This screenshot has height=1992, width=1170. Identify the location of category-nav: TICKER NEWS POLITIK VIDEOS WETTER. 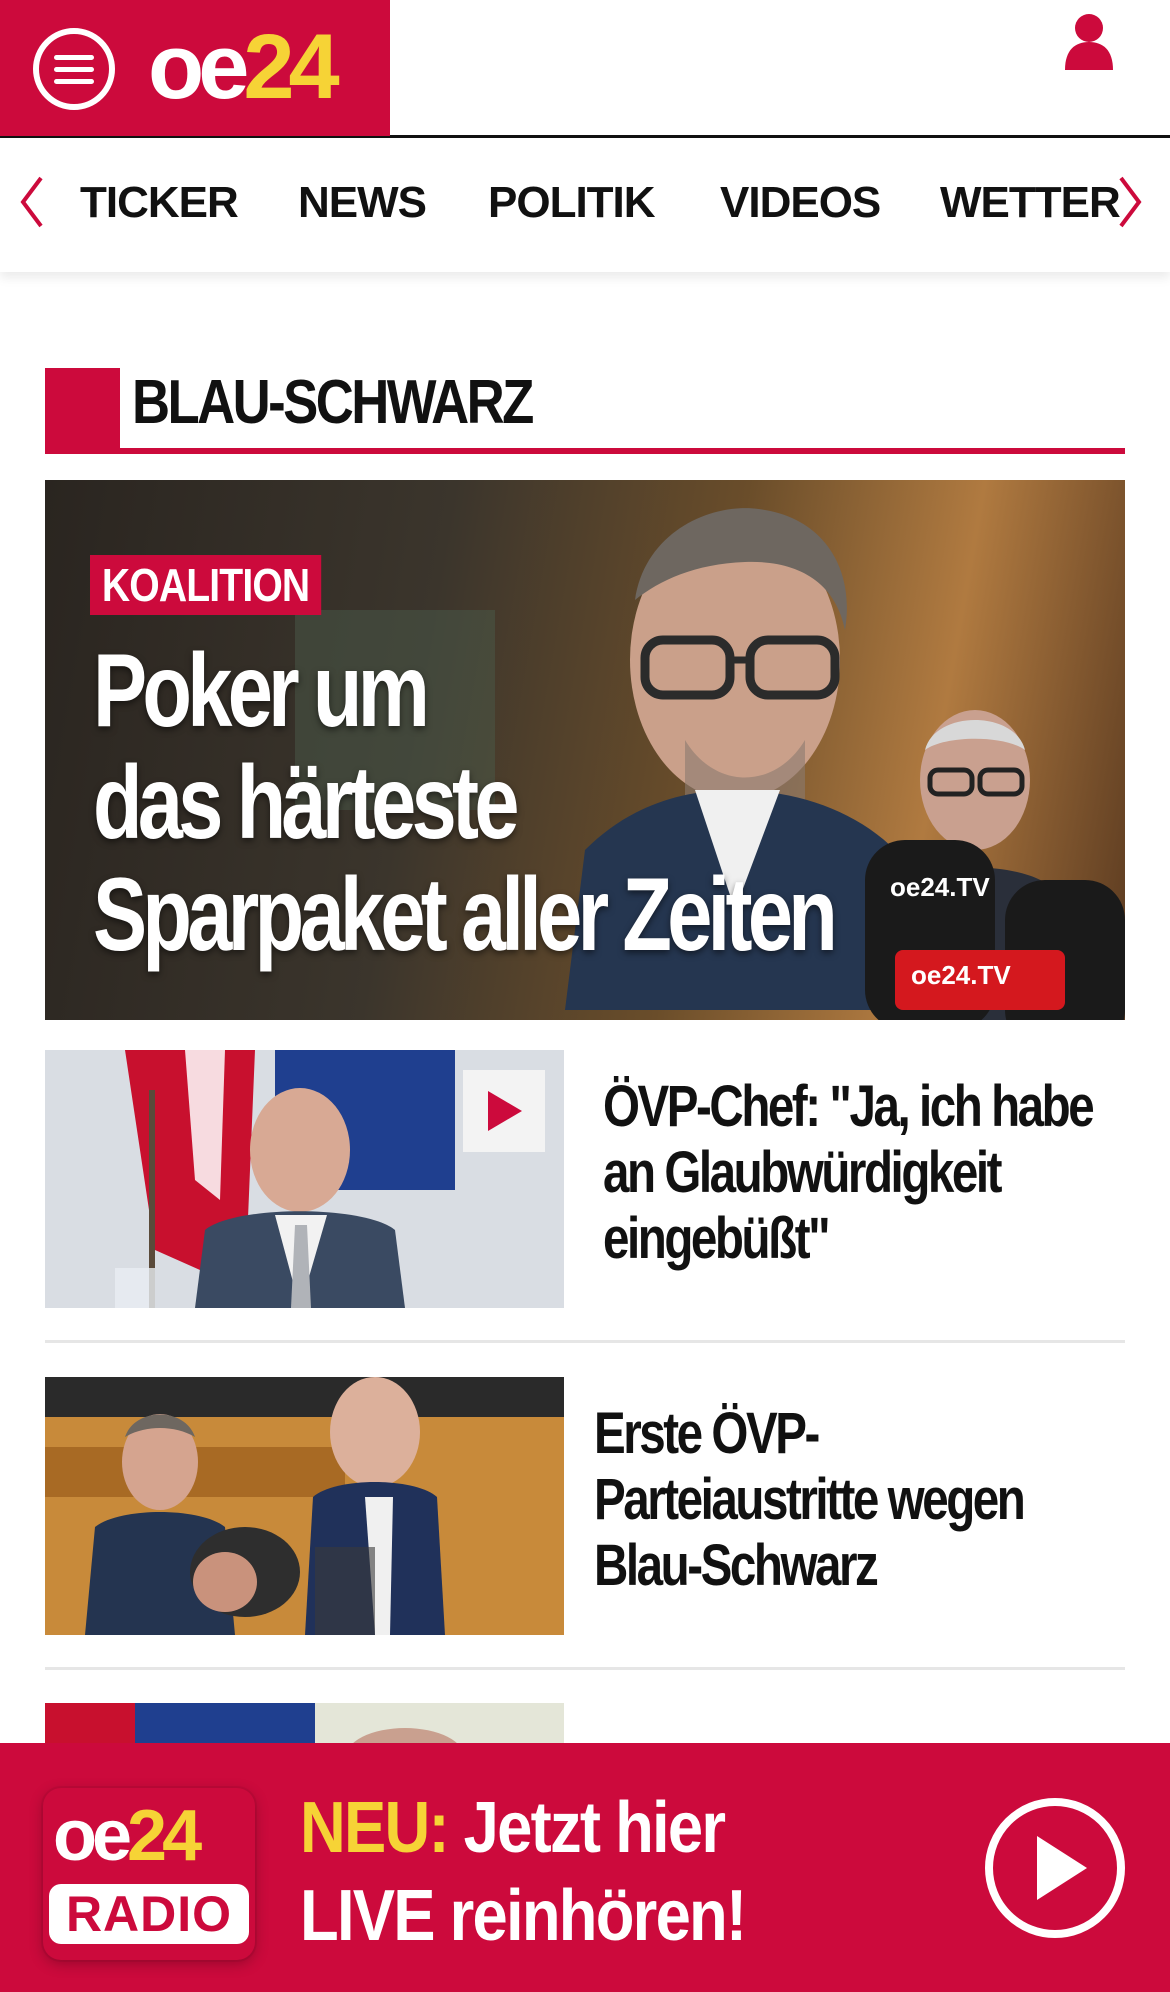
(585, 205).